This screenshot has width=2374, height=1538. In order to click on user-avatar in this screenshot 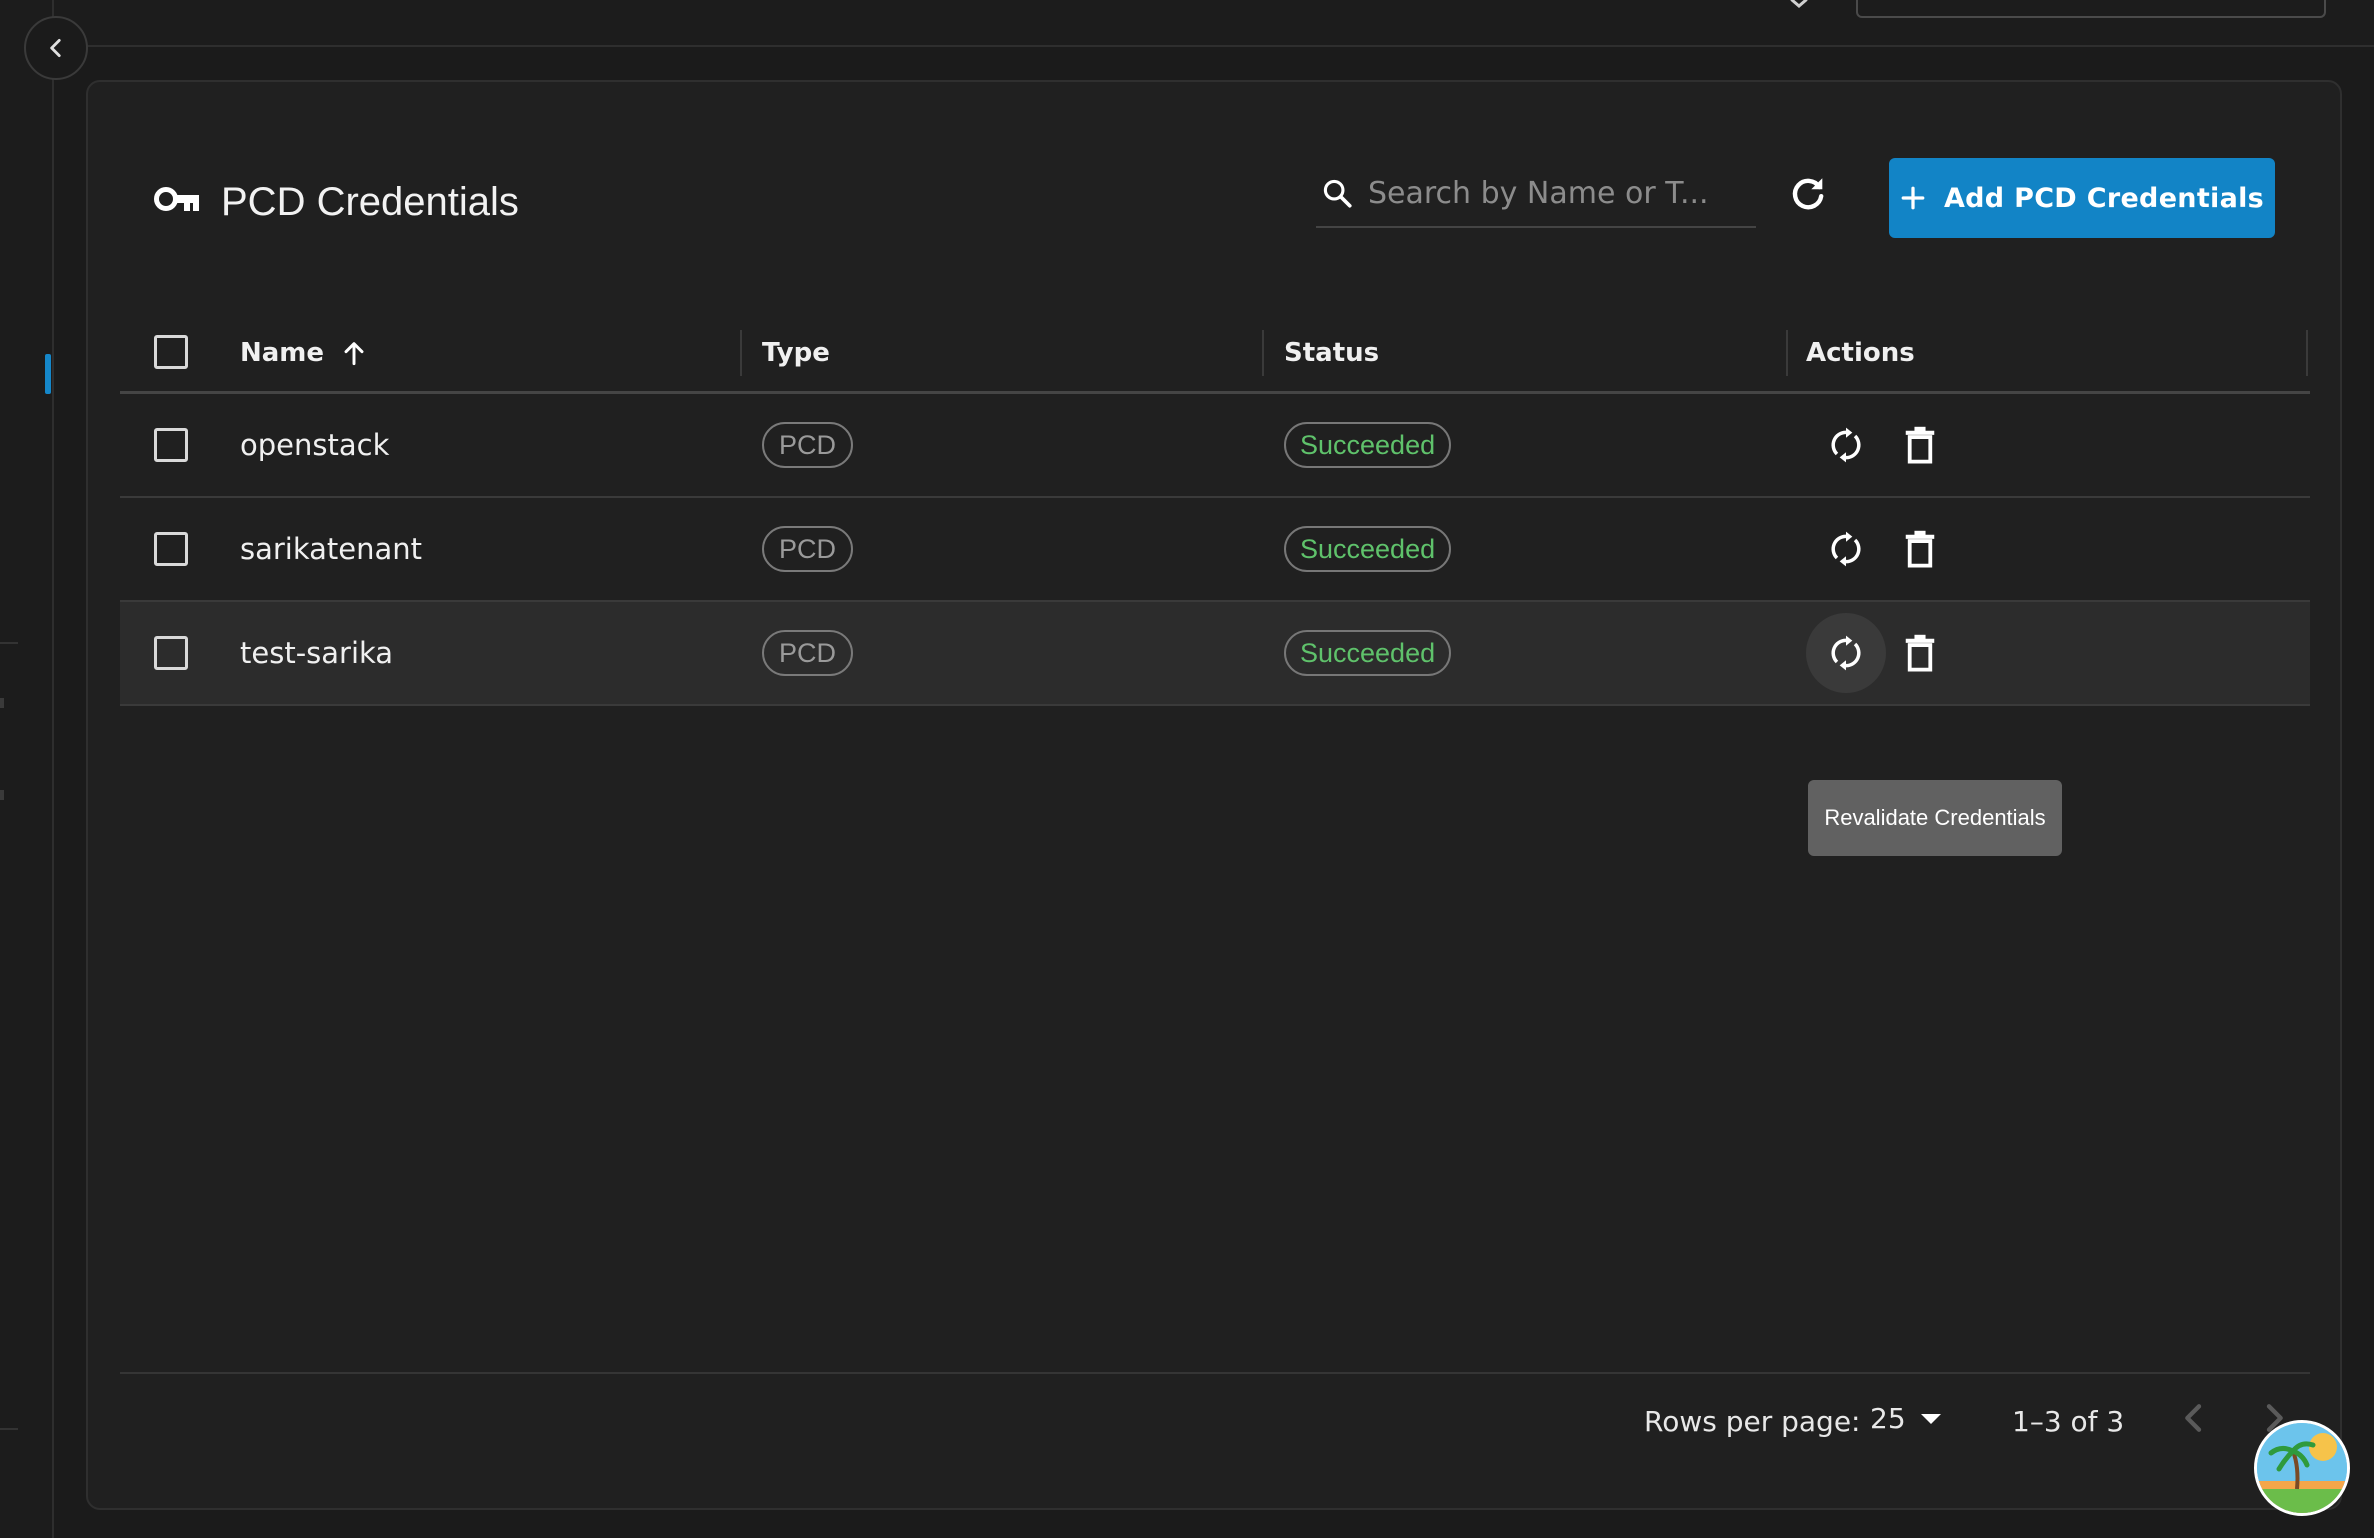, I will do `click(2302, 1468)`.